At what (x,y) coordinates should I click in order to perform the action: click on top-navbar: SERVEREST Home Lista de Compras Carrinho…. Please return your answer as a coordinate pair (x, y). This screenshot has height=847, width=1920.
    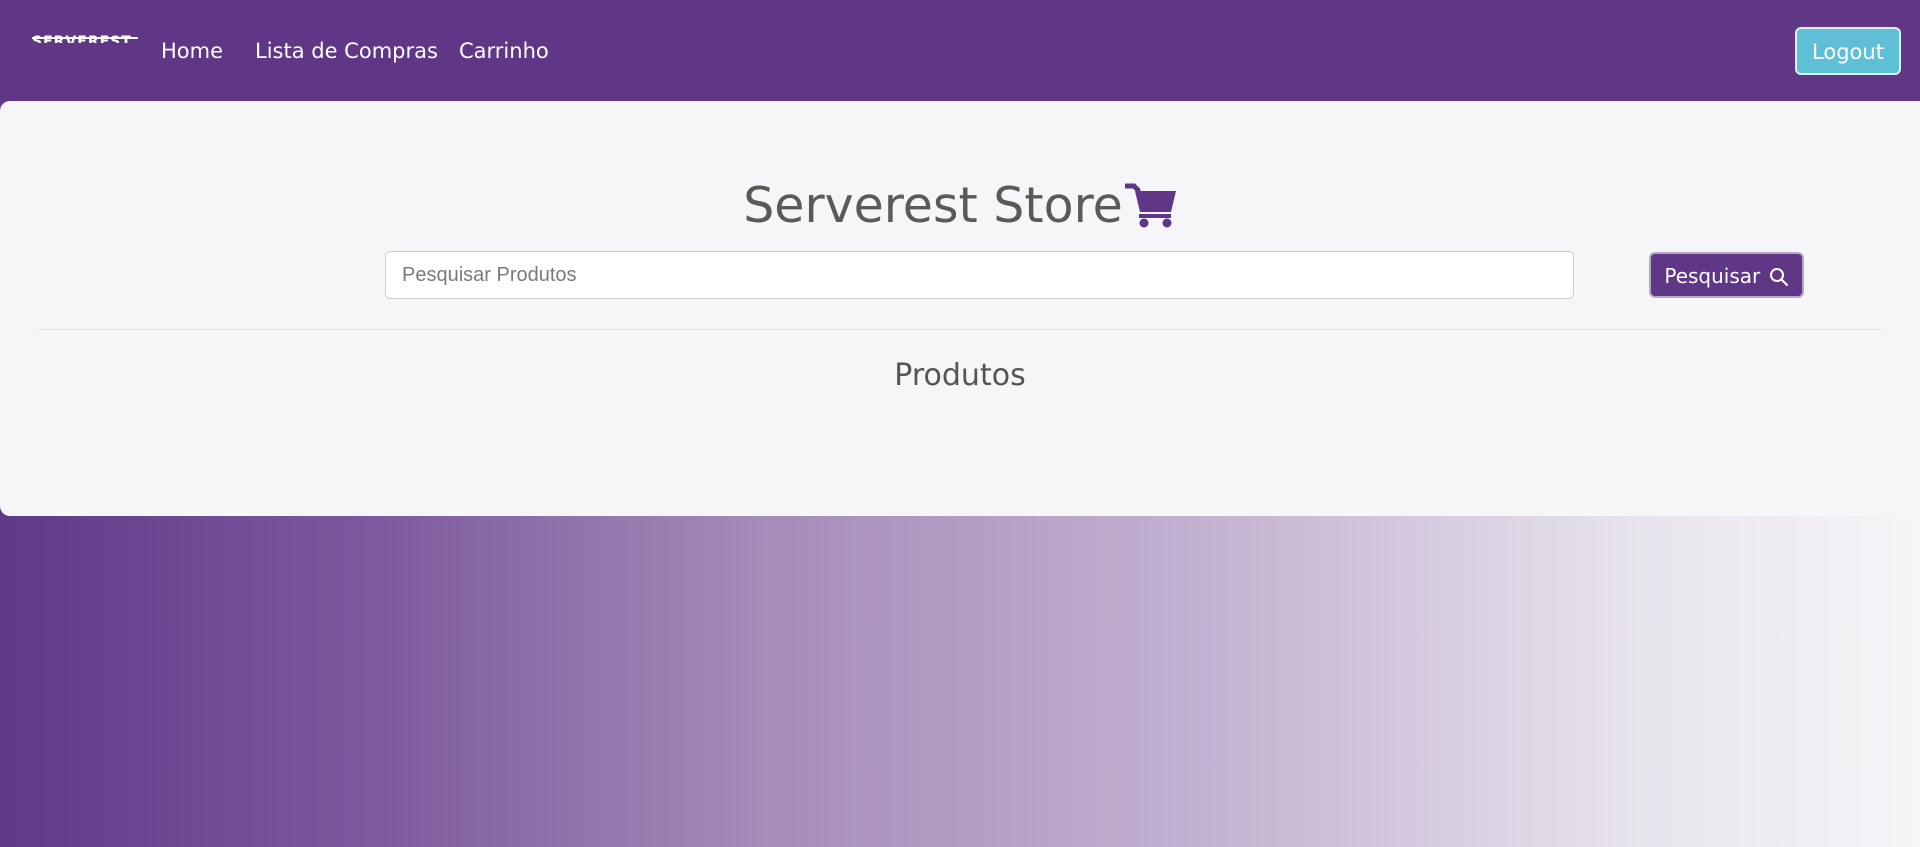
    Looking at the image, I should click on (960, 50).